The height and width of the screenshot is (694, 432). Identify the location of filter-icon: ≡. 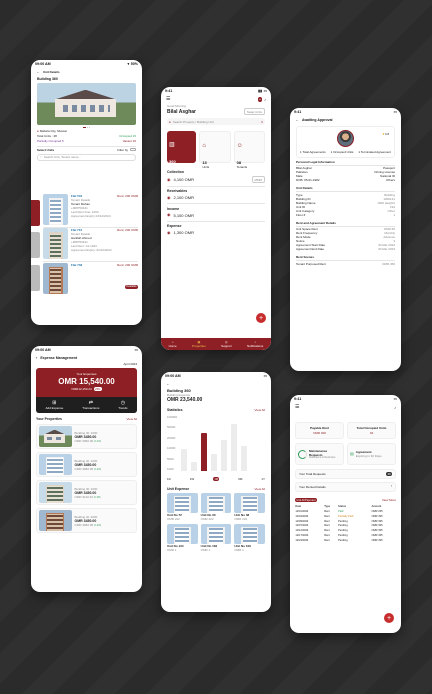
(262, 122).